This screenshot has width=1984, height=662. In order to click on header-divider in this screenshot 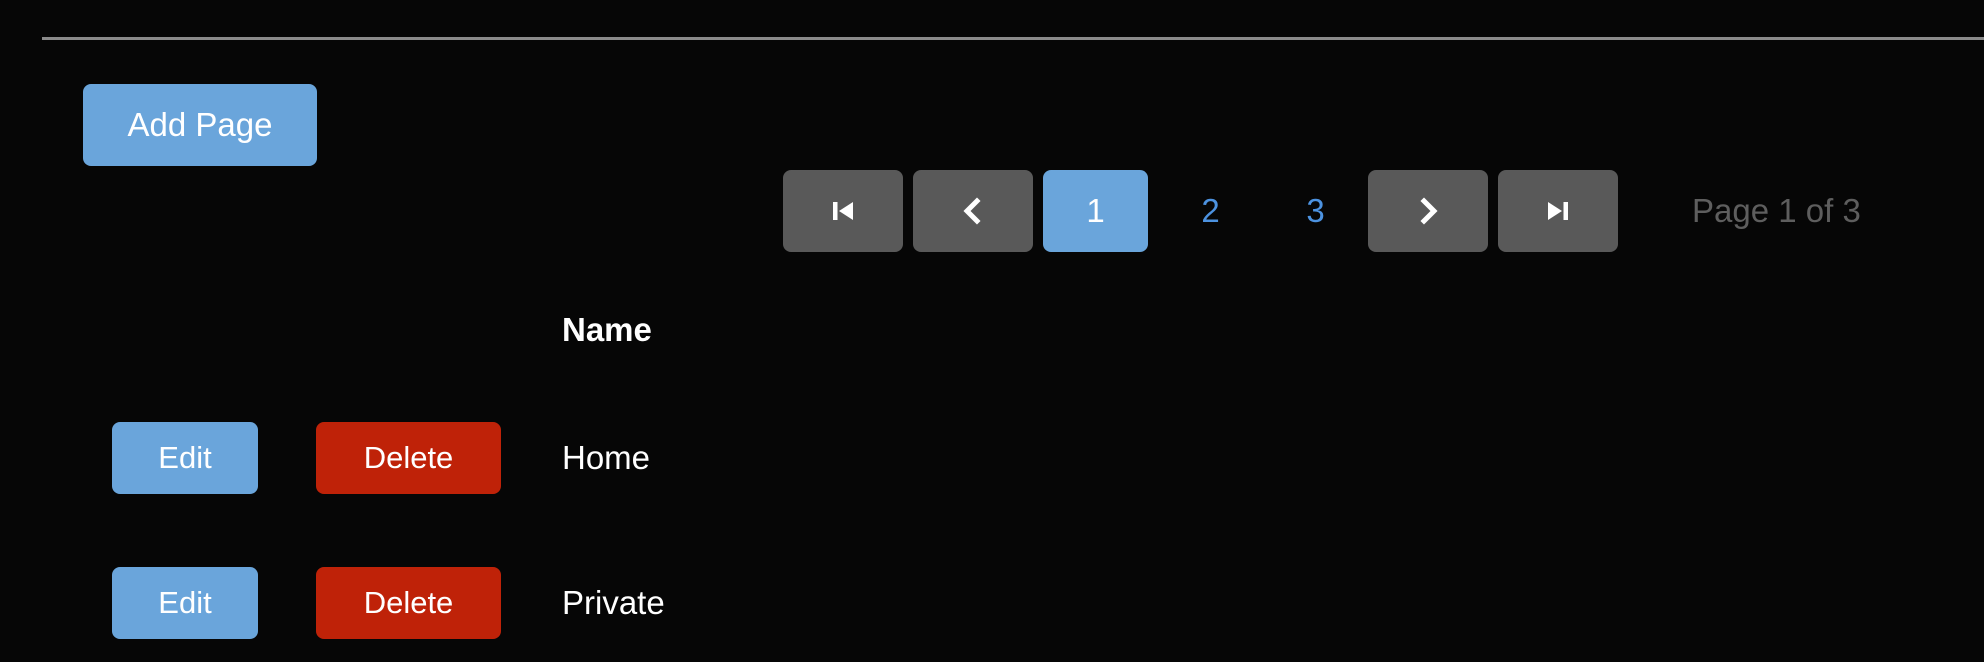, I will do `click(1013, 38)`.